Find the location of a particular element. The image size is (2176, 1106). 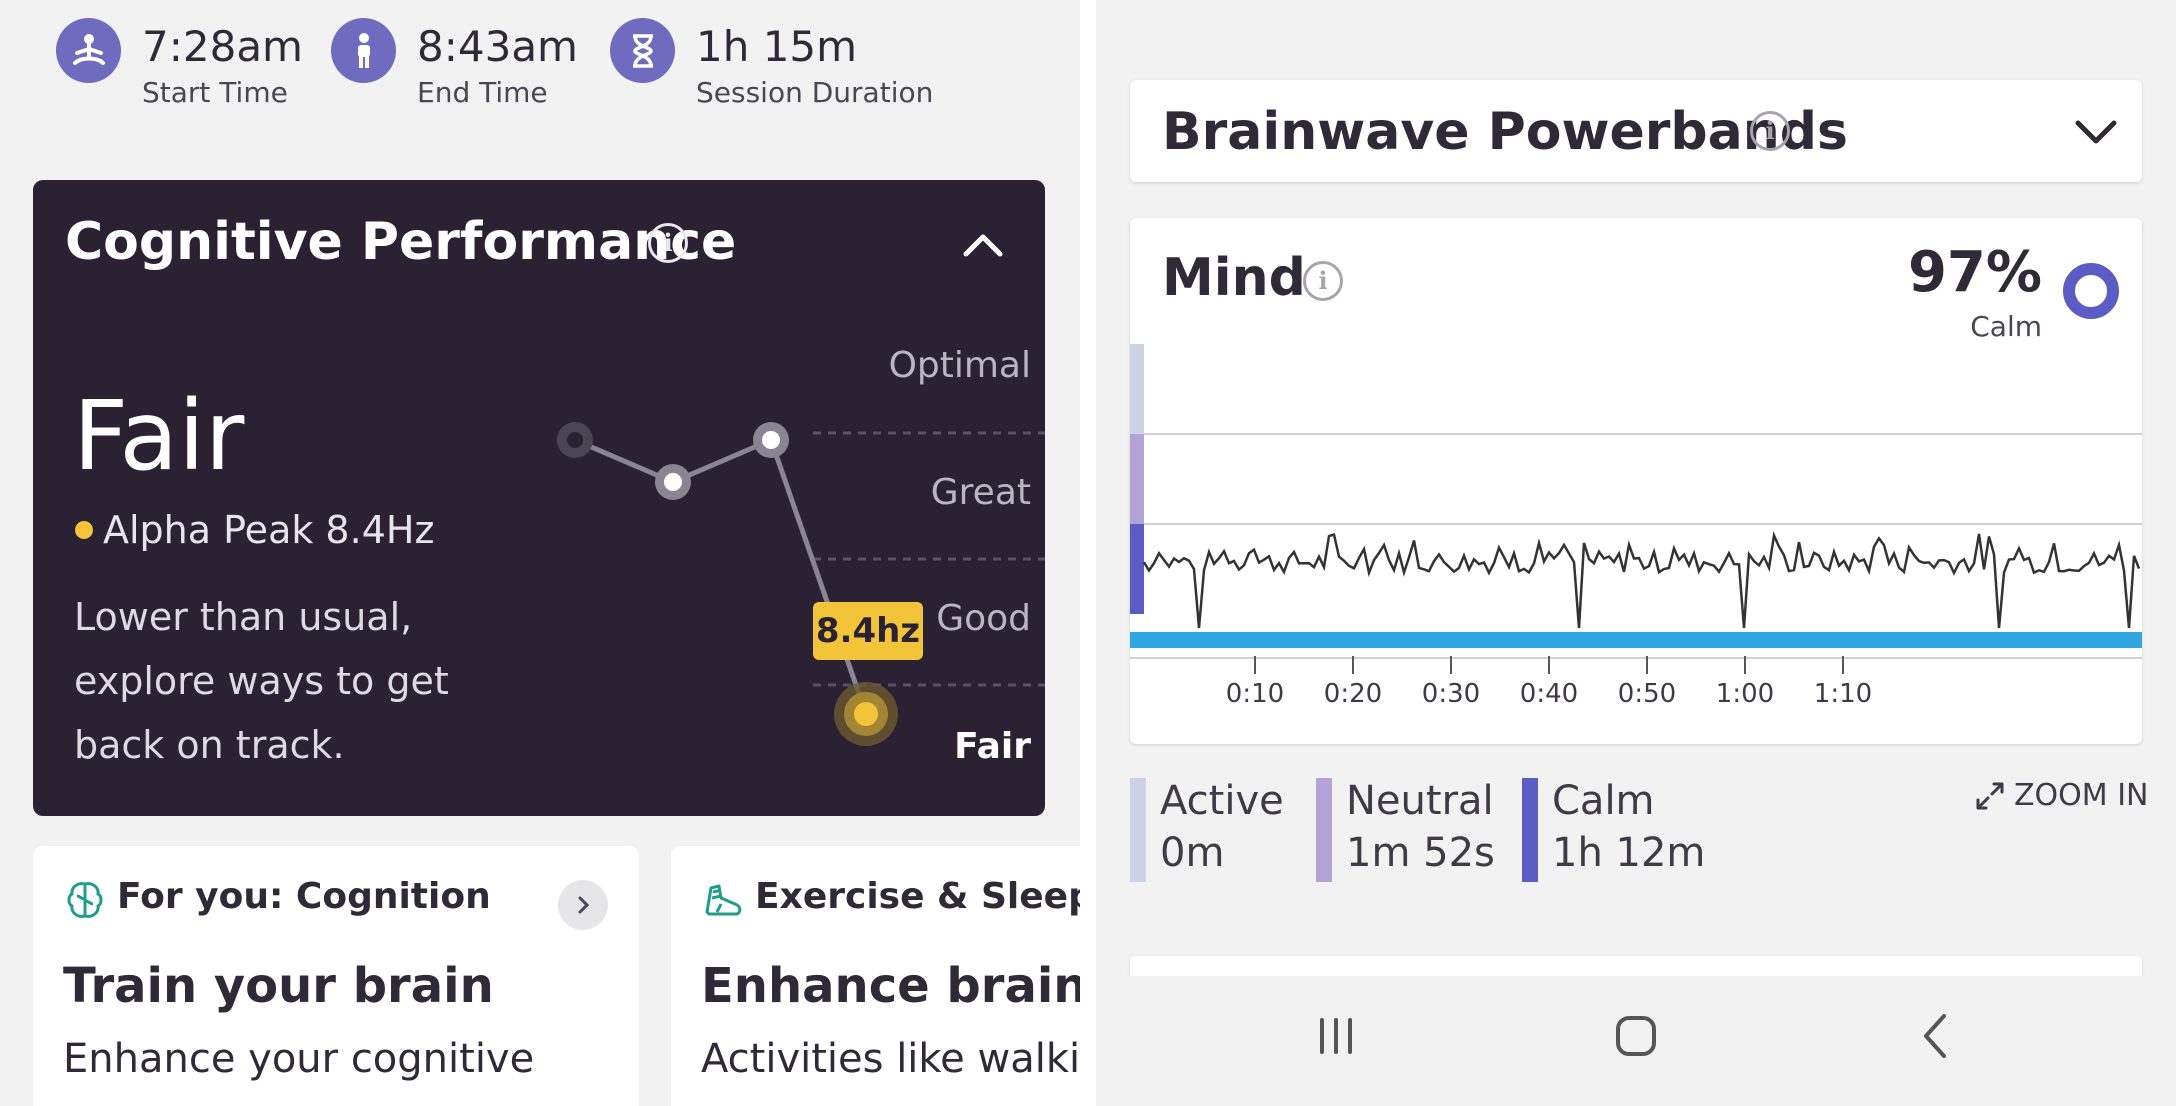

chevron-down-icon is located at coordinates (2096, 131).